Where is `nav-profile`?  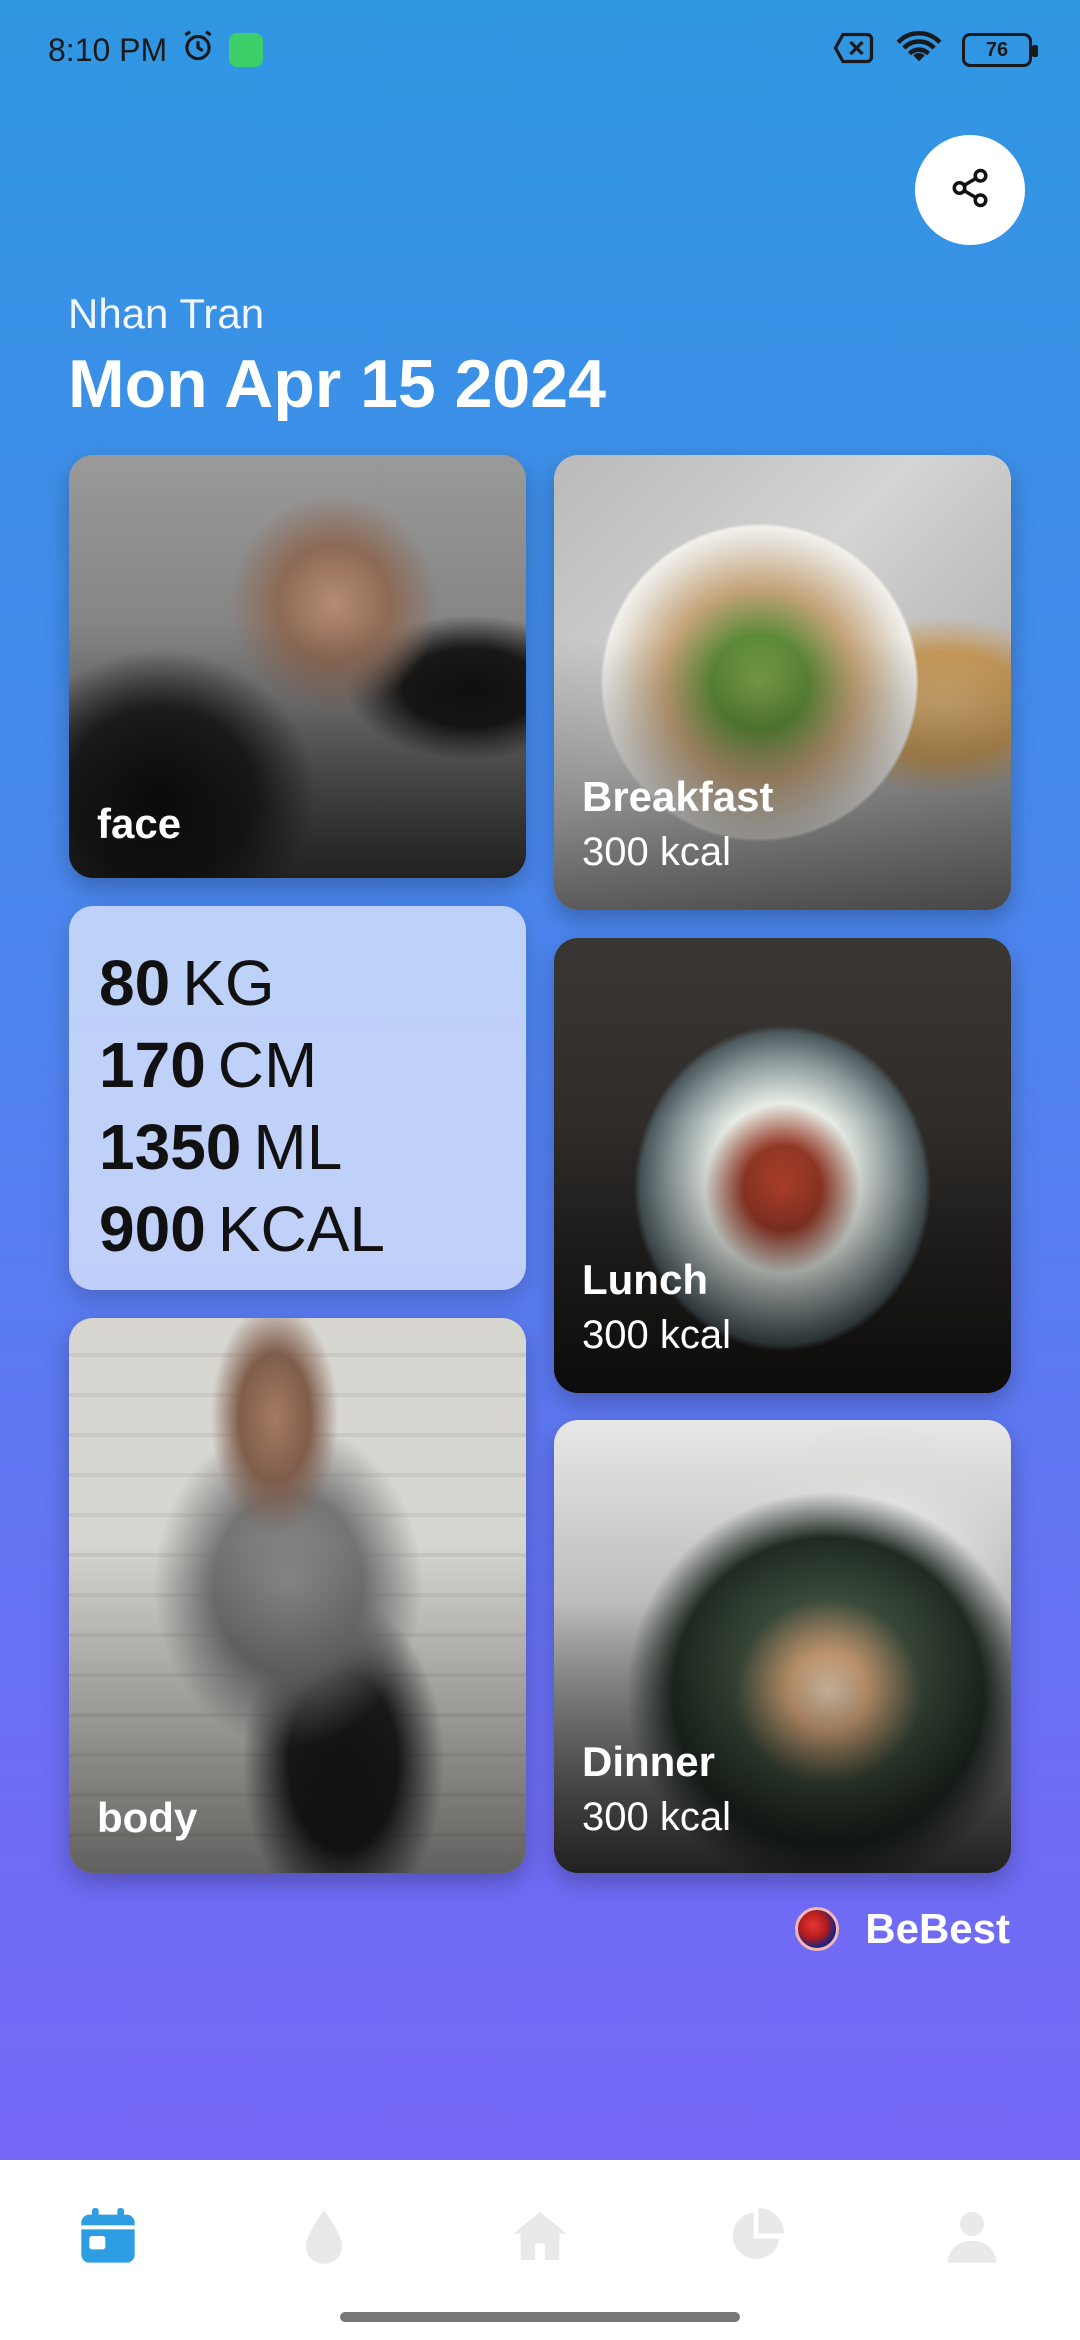
nav-profile is located at coordinates (972, 2238).